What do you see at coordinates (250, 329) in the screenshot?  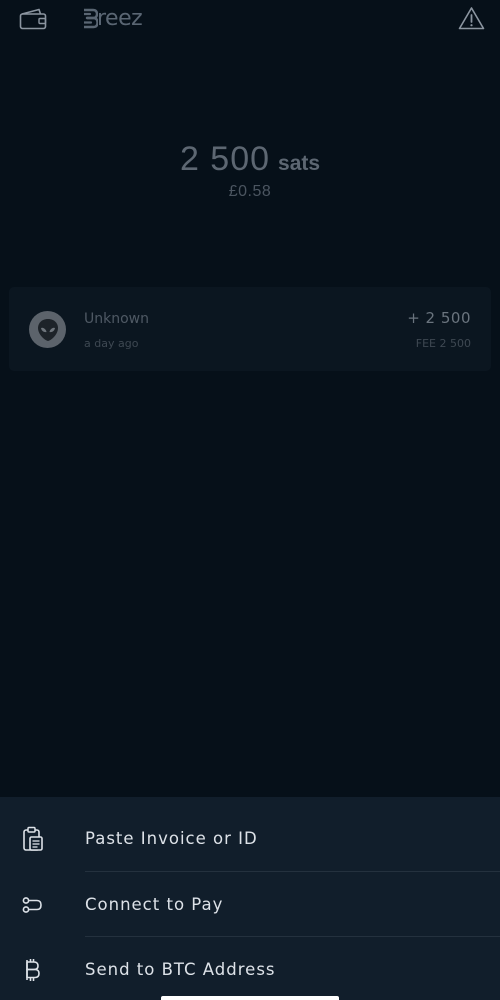 I see `transaction-item: Unknown a day ago + 2 500 FEE 2 500` at bounding box center [250, 329].